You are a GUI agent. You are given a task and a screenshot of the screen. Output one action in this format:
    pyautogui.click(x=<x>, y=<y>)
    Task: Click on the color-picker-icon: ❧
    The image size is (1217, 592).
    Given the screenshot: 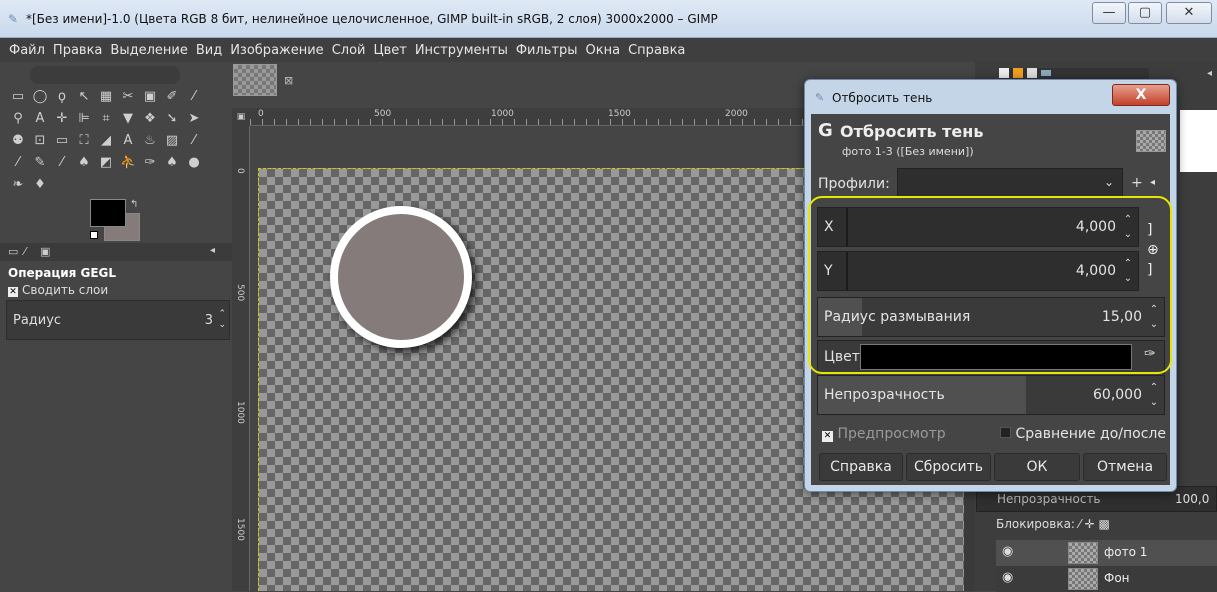 What is the action you would take?
    pyautogui.click(x=18, y=185)
    